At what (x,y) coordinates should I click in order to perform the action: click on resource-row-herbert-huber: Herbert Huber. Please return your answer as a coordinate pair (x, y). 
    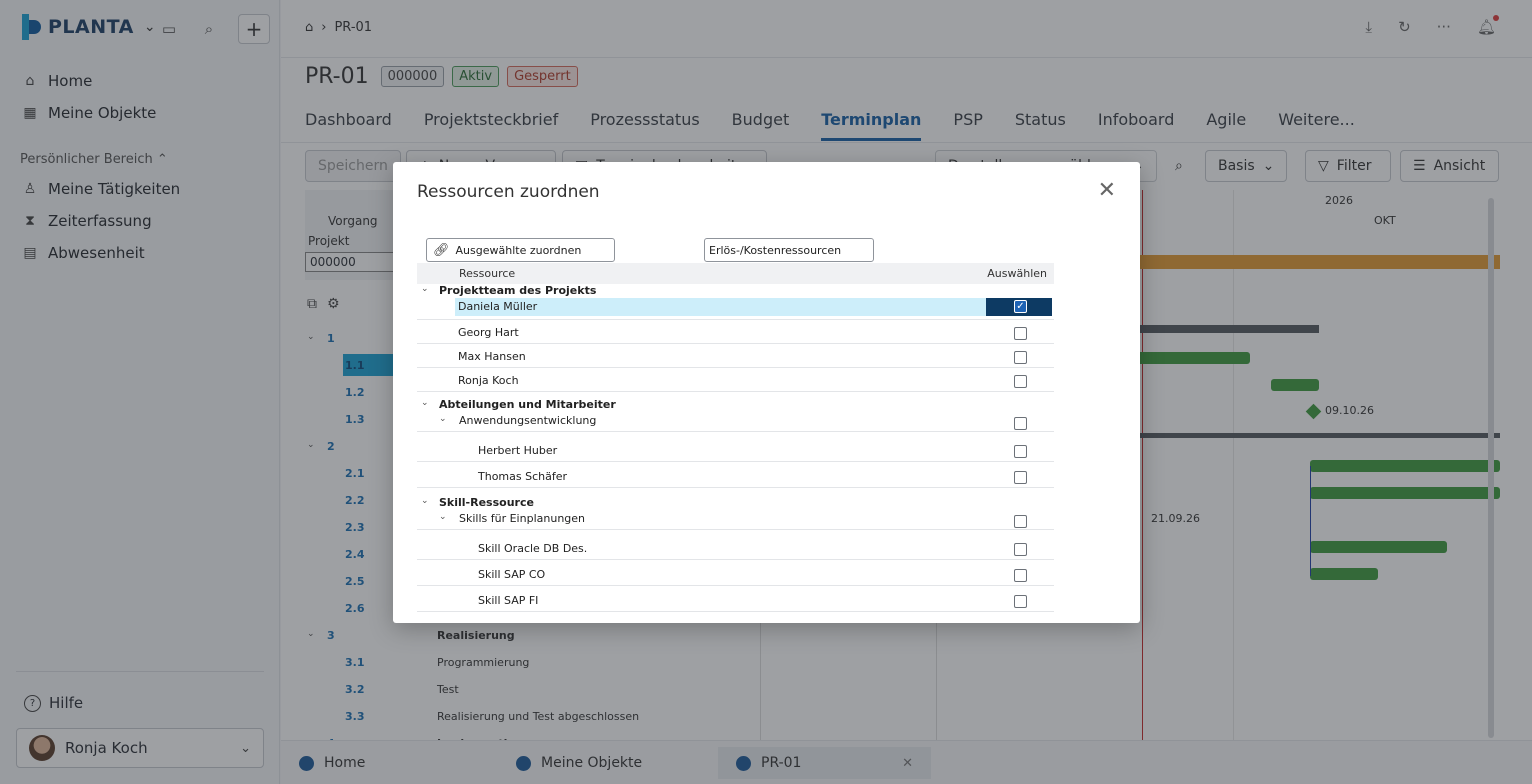
    Looking at the image, I should click on (735, 451).